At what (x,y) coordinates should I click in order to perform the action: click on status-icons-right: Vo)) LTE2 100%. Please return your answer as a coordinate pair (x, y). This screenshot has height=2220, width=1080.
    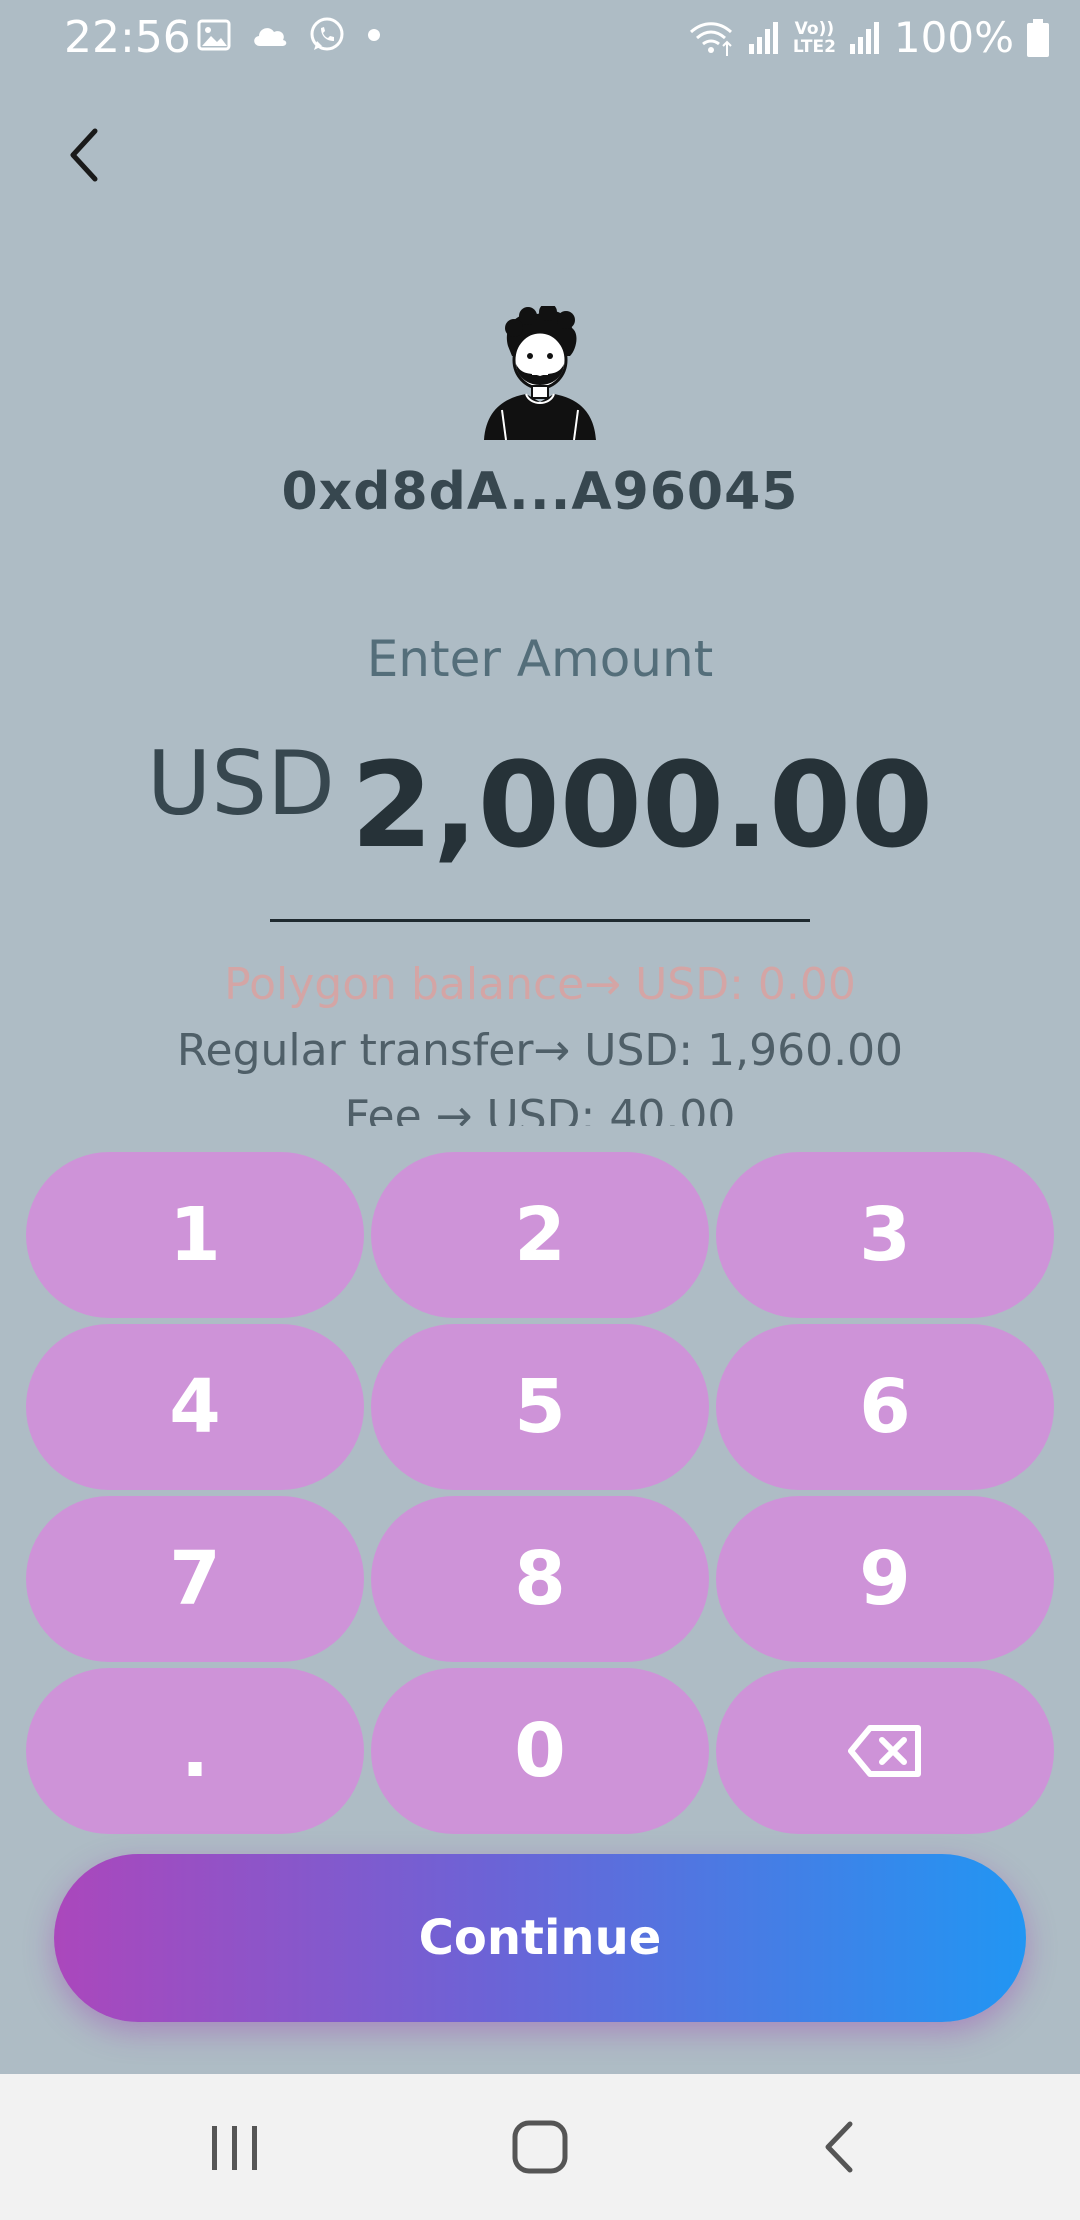
    Looking at the image, I should click on (868, 38).